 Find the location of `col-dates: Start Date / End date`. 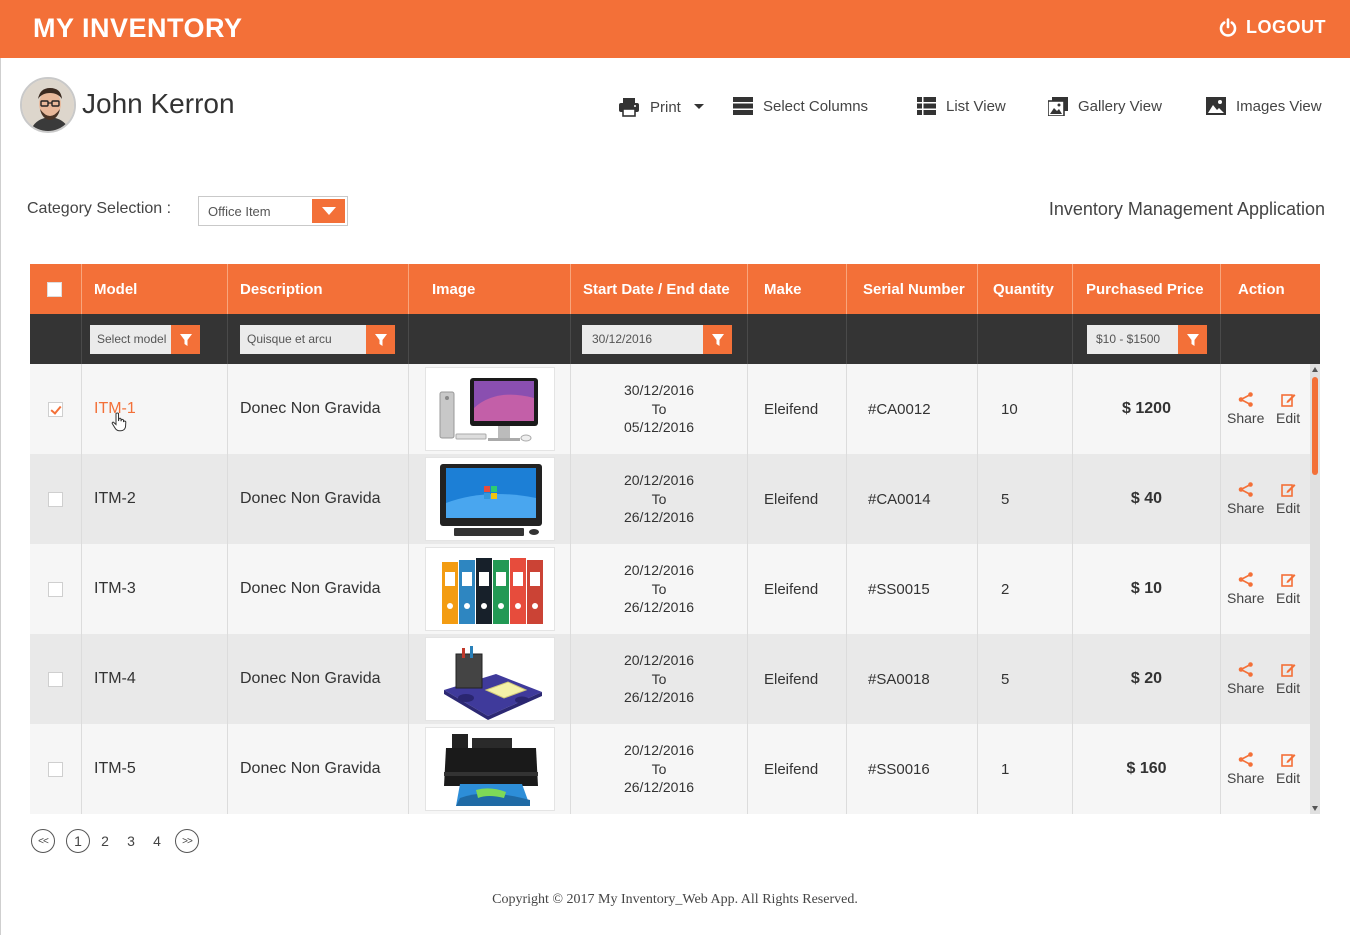

col-dates: Start Date / End date is located at coordinates (656, 289).